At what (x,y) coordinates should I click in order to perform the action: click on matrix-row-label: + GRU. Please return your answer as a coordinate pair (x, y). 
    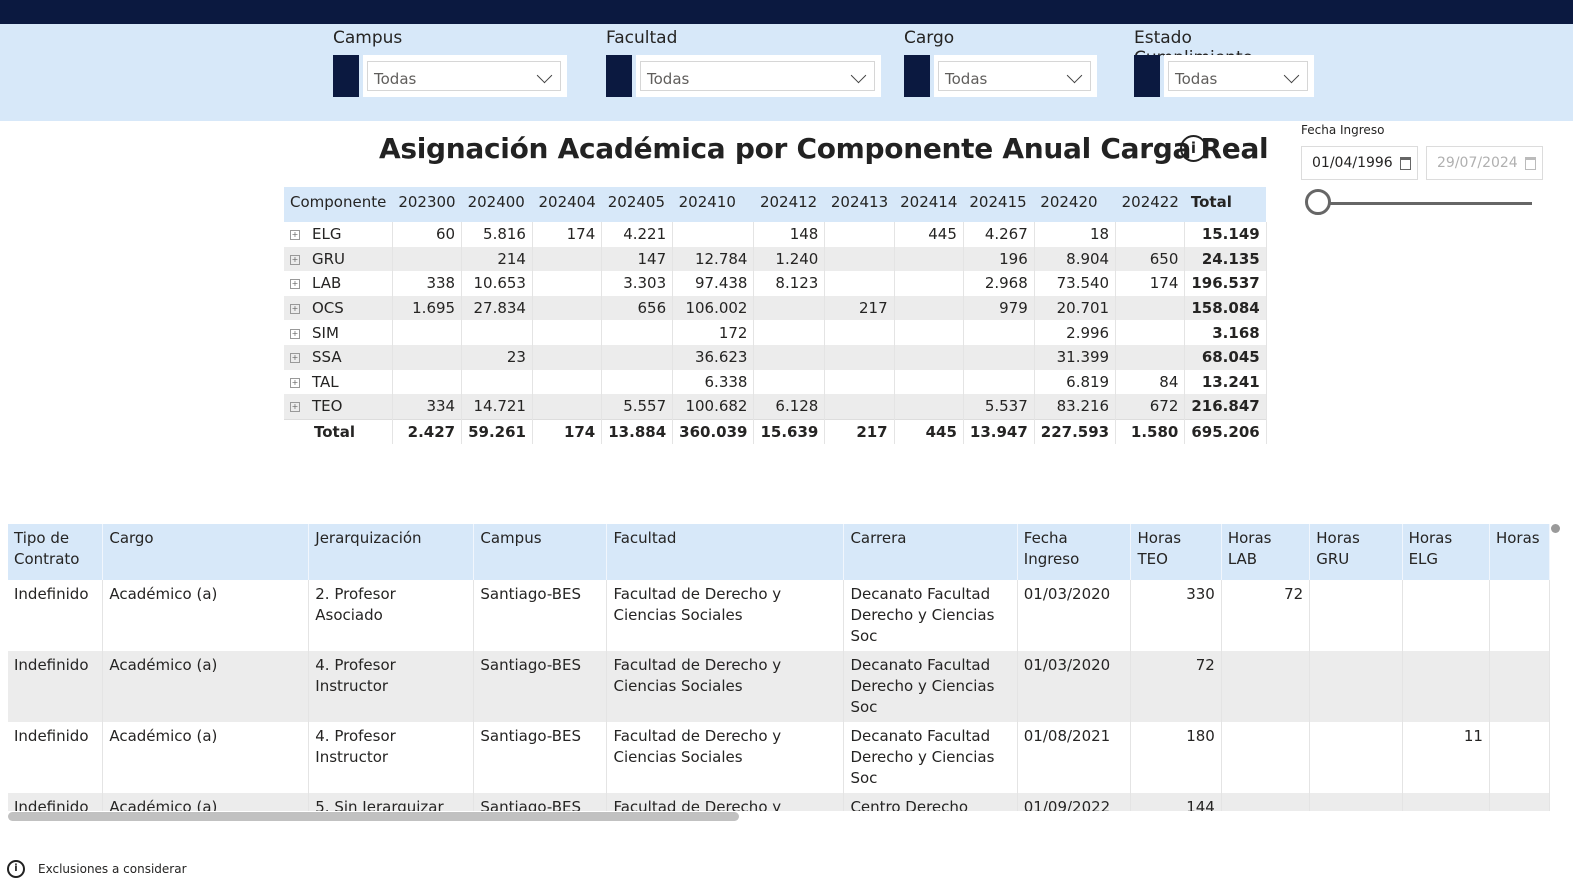
    Looking at the image, I should click on (338, 259).